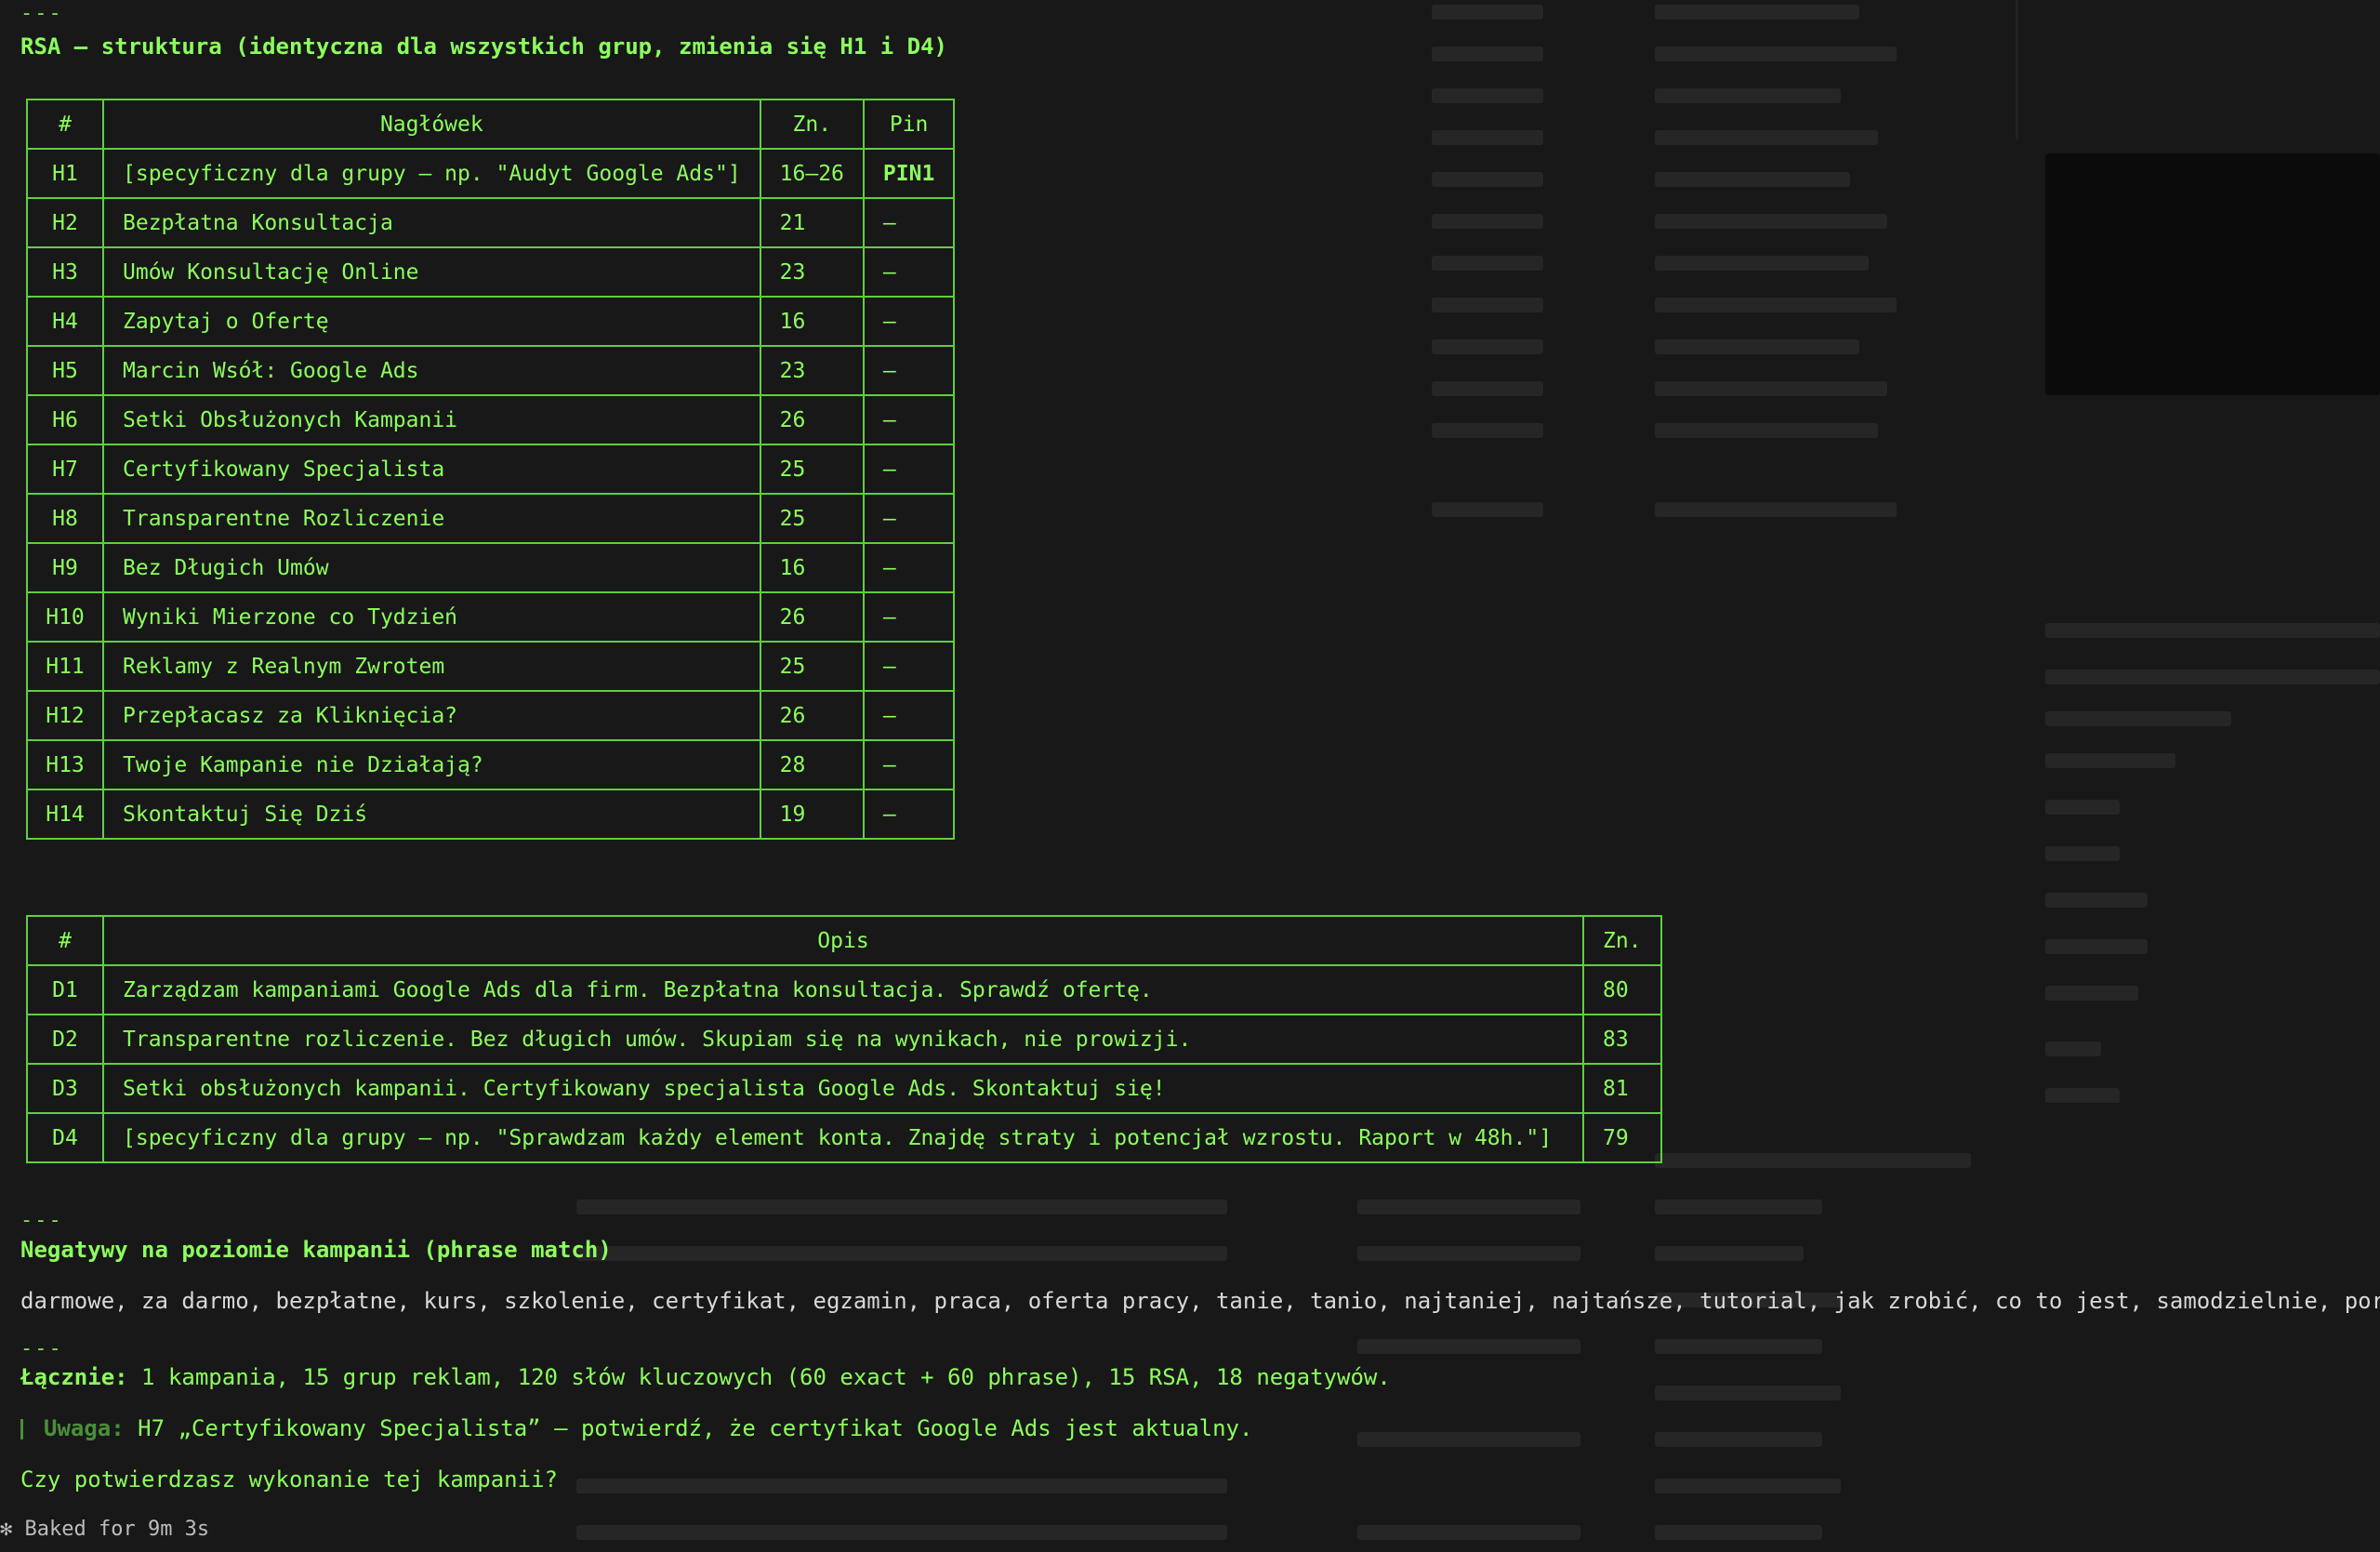 Image resolution: width=2380 pixels, height=1552 pixels. What do you see at coordinates (1622, 1039) in the screenshot?
I see `cell-chars: 83` at bounding box center [1622, 1039].